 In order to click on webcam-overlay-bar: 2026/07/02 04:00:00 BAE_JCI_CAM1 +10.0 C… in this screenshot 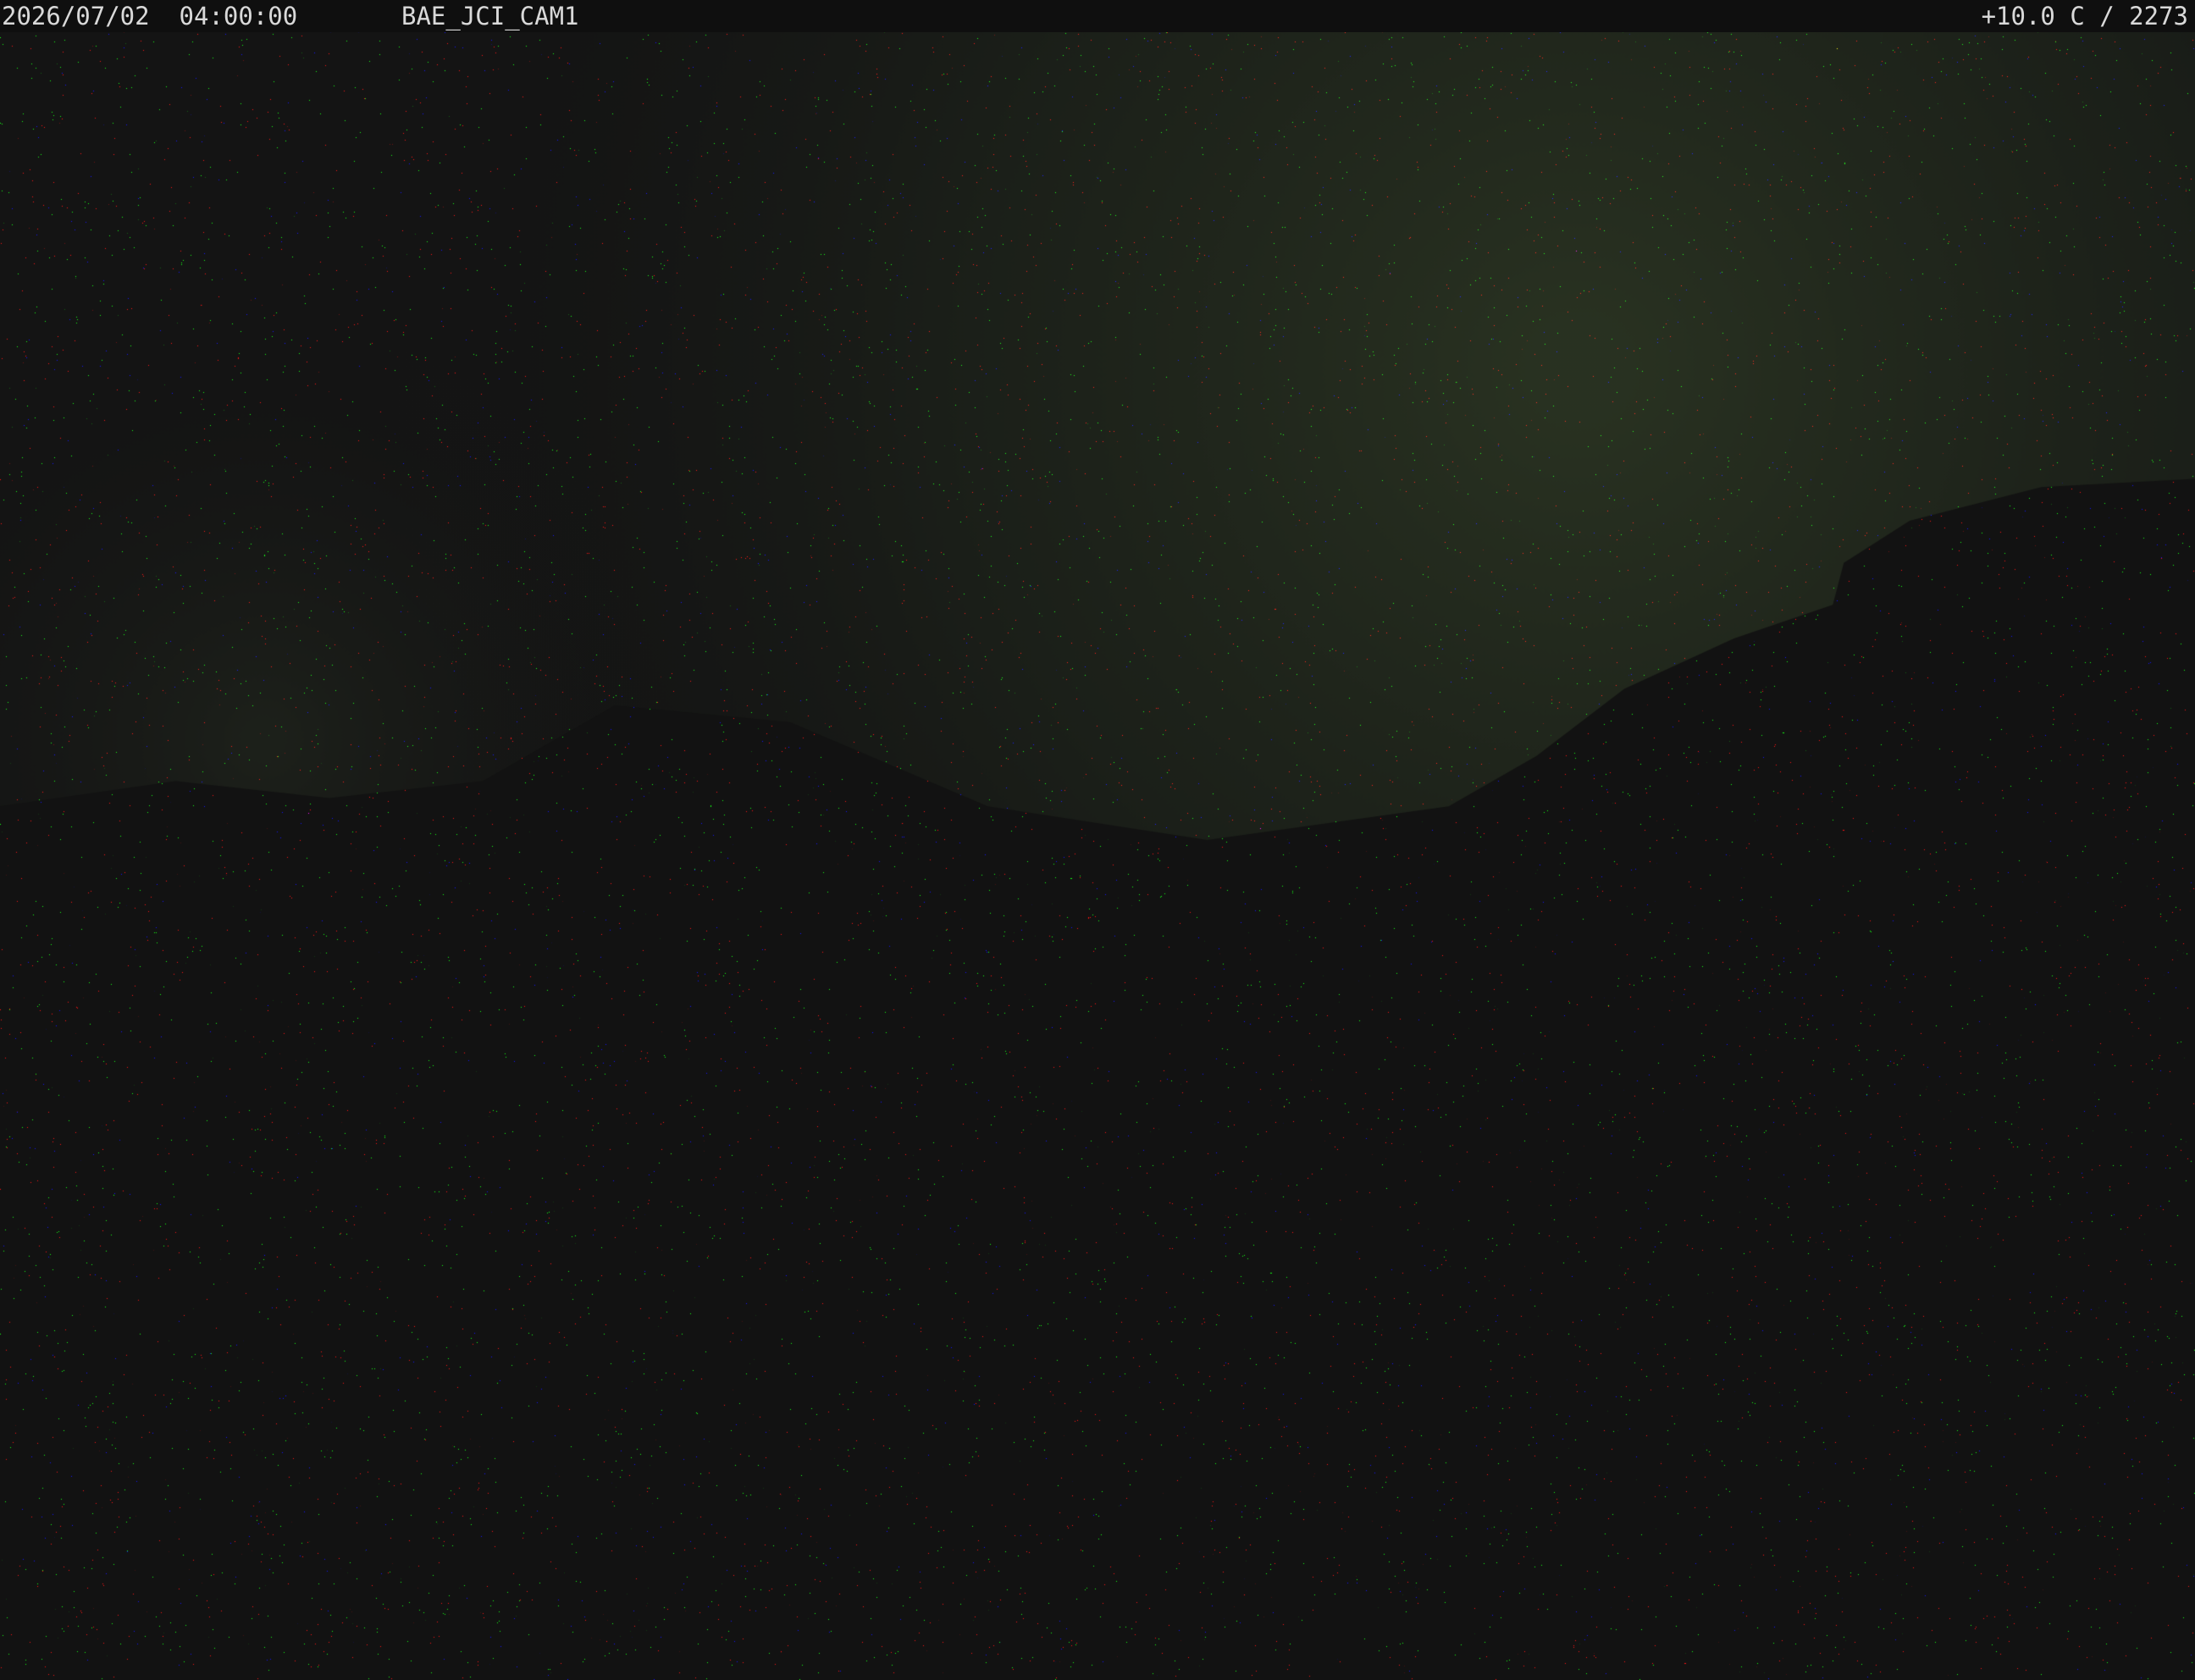, I will do `click(1097, 16)`.